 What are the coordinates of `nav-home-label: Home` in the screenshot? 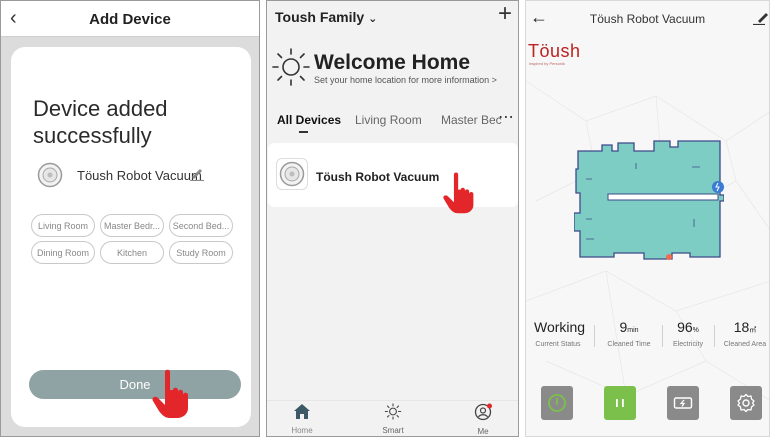 It's located at (302, 430).